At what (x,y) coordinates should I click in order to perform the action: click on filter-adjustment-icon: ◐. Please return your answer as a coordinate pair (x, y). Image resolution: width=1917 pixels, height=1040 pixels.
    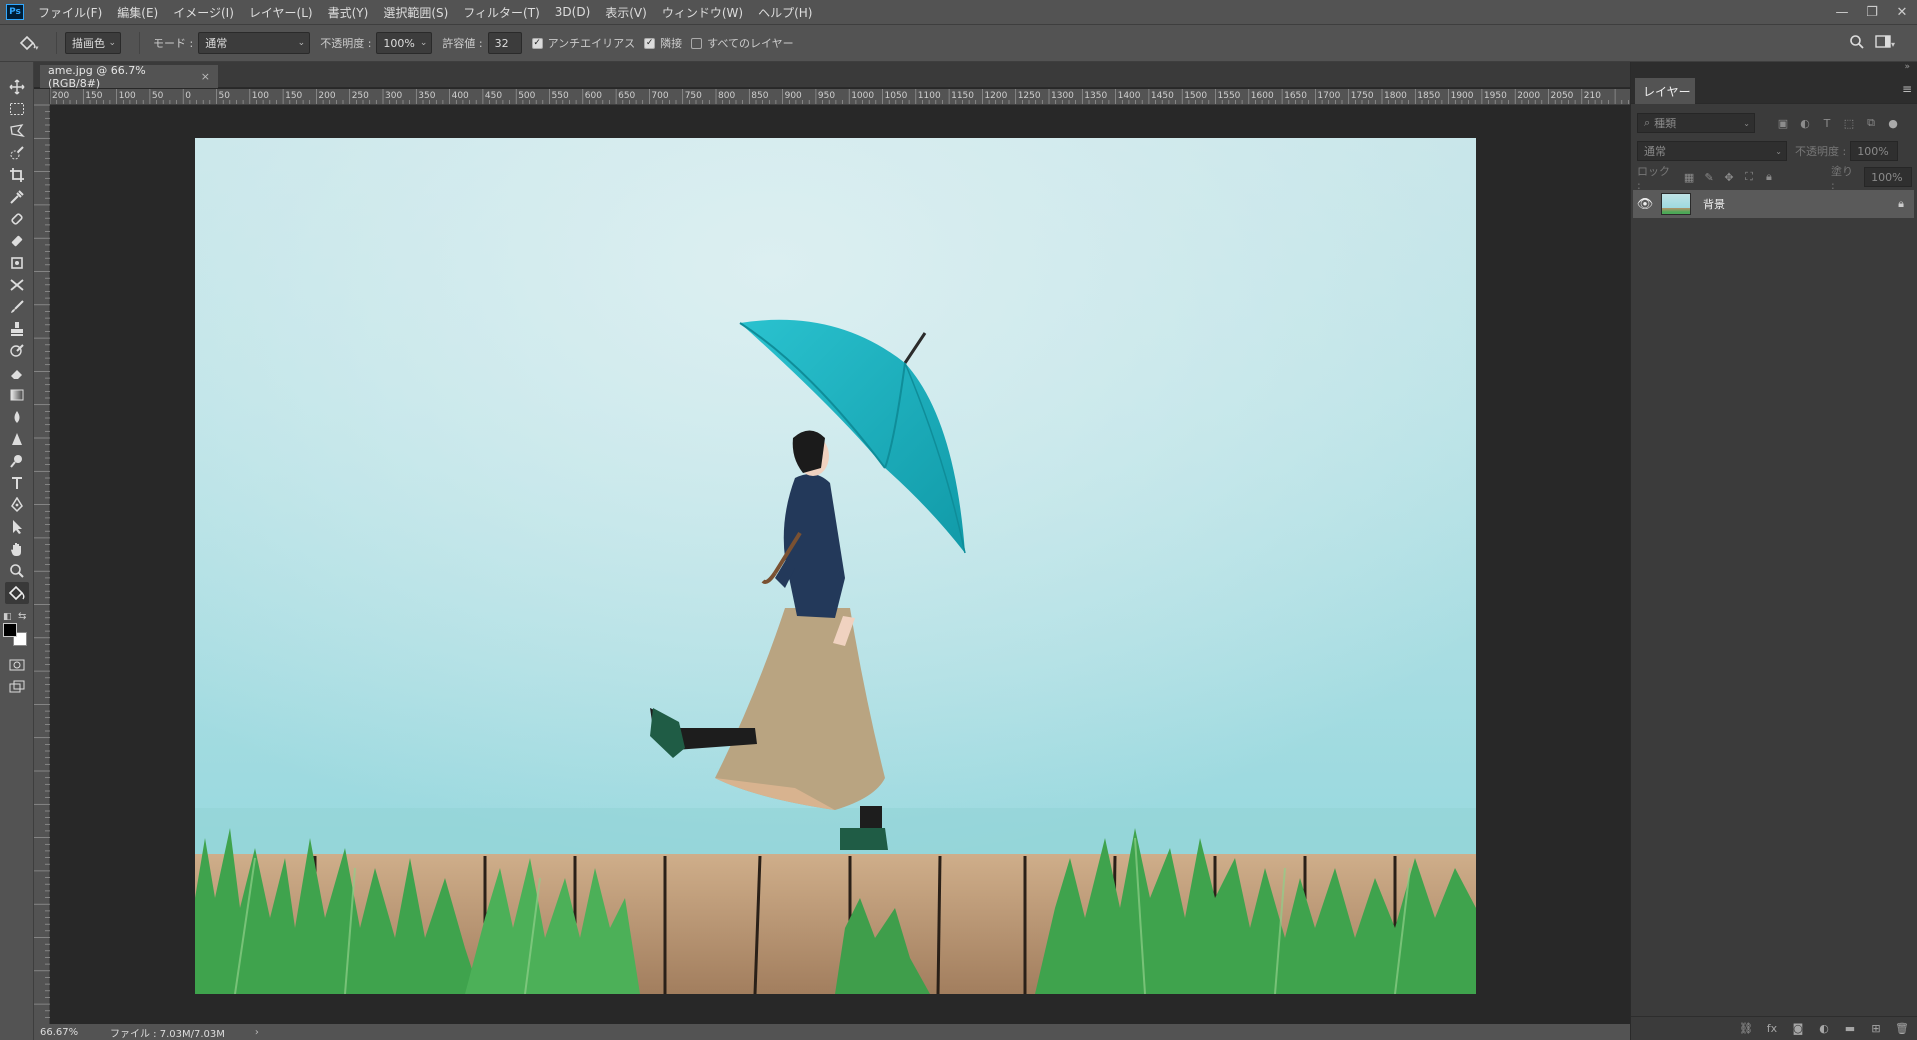
    Looking at the image, I should click on (1805, 123).